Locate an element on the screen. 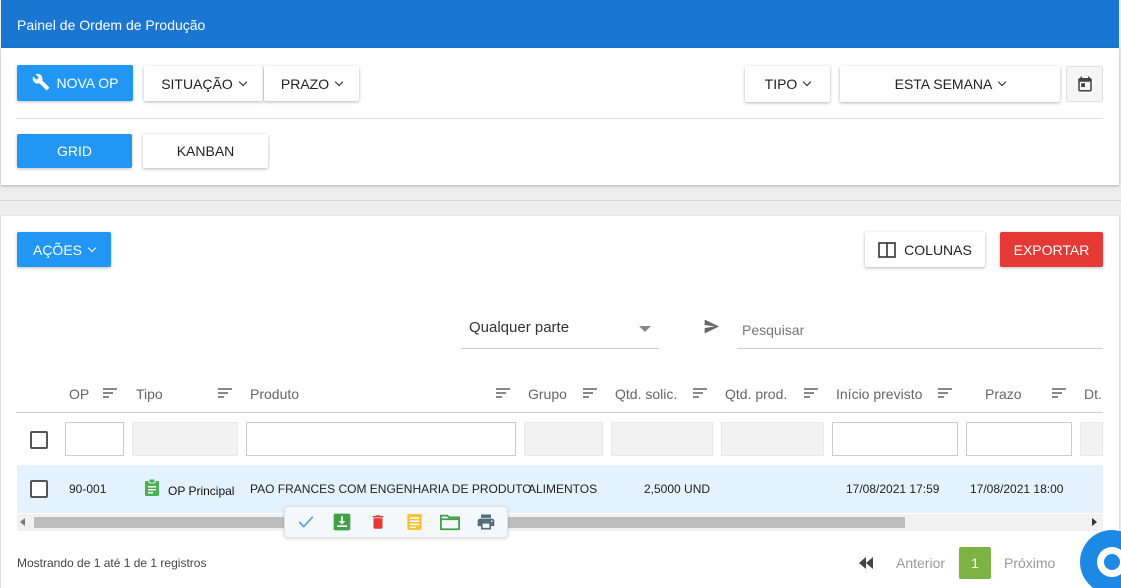  search-input: Pesquisar is located at coordinates (920, 329).